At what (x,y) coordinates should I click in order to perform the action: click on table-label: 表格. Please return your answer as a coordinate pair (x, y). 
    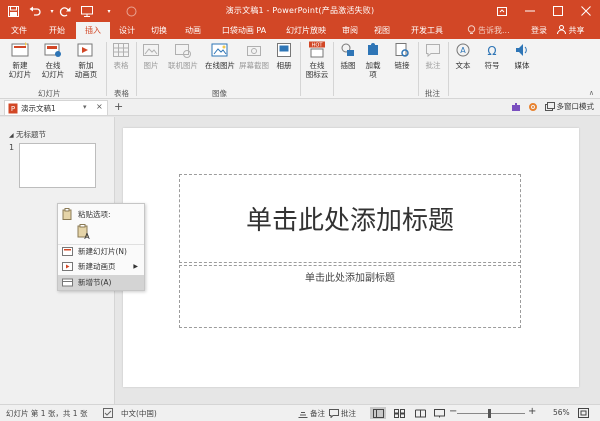
    Looking at the image, I should click on (121, 65).